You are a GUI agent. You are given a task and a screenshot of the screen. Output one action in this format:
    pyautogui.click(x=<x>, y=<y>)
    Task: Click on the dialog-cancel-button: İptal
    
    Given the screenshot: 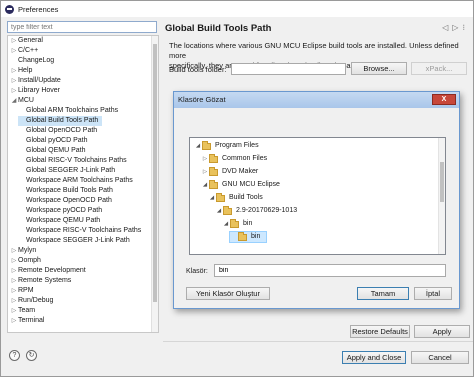 What is the action you would take?
    pyautogui.click(x=433, y=293)
    